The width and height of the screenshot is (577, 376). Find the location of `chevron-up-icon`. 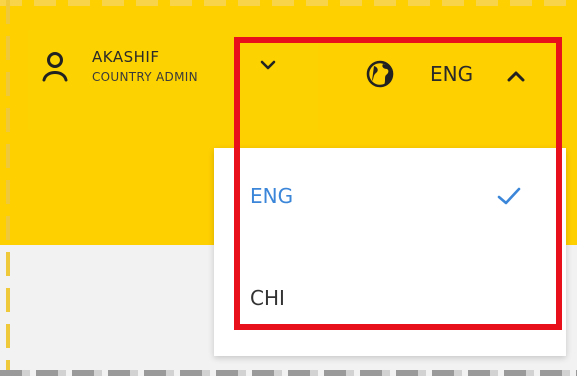

chevron-up-icon is located at coordinates (516, 75).